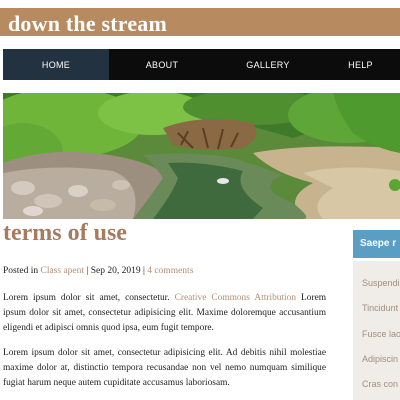 This screenshot has width=400, height=400. I want to click on comments-link: 4 comments, so click(170, 271).